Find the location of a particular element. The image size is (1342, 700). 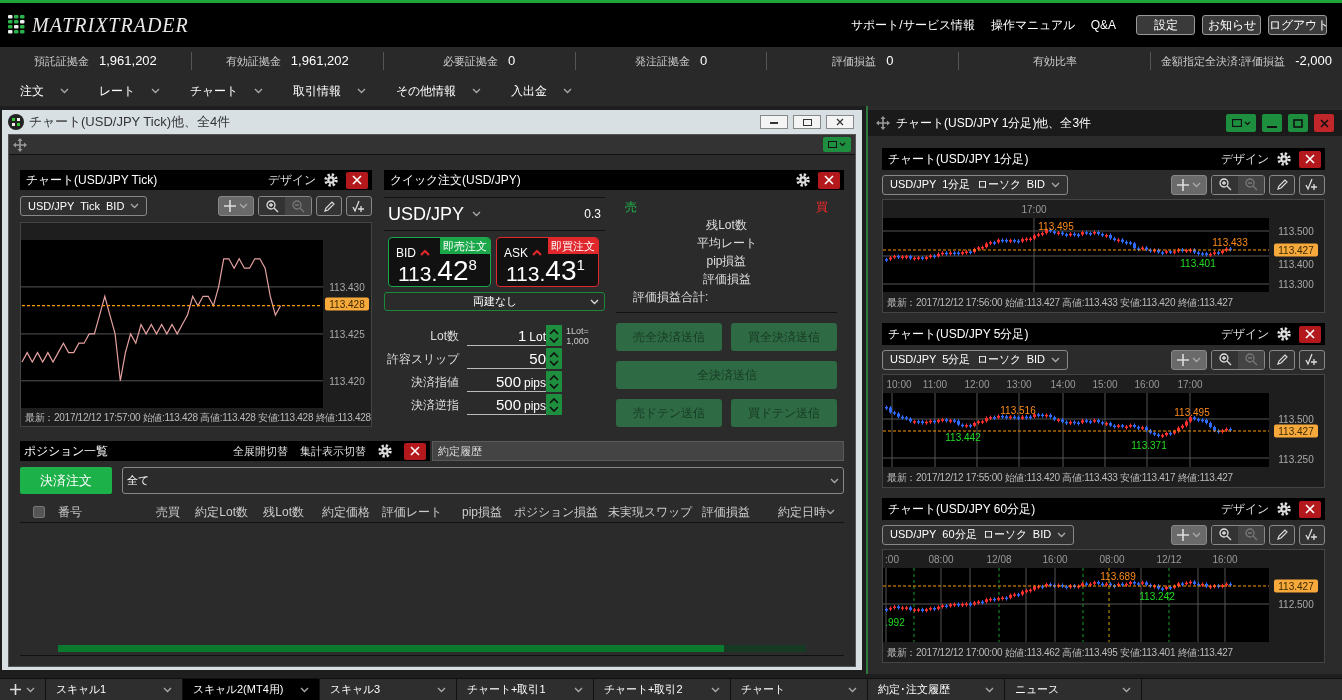

history-tab: 約定履歴 is located at coordinates (638, 451).